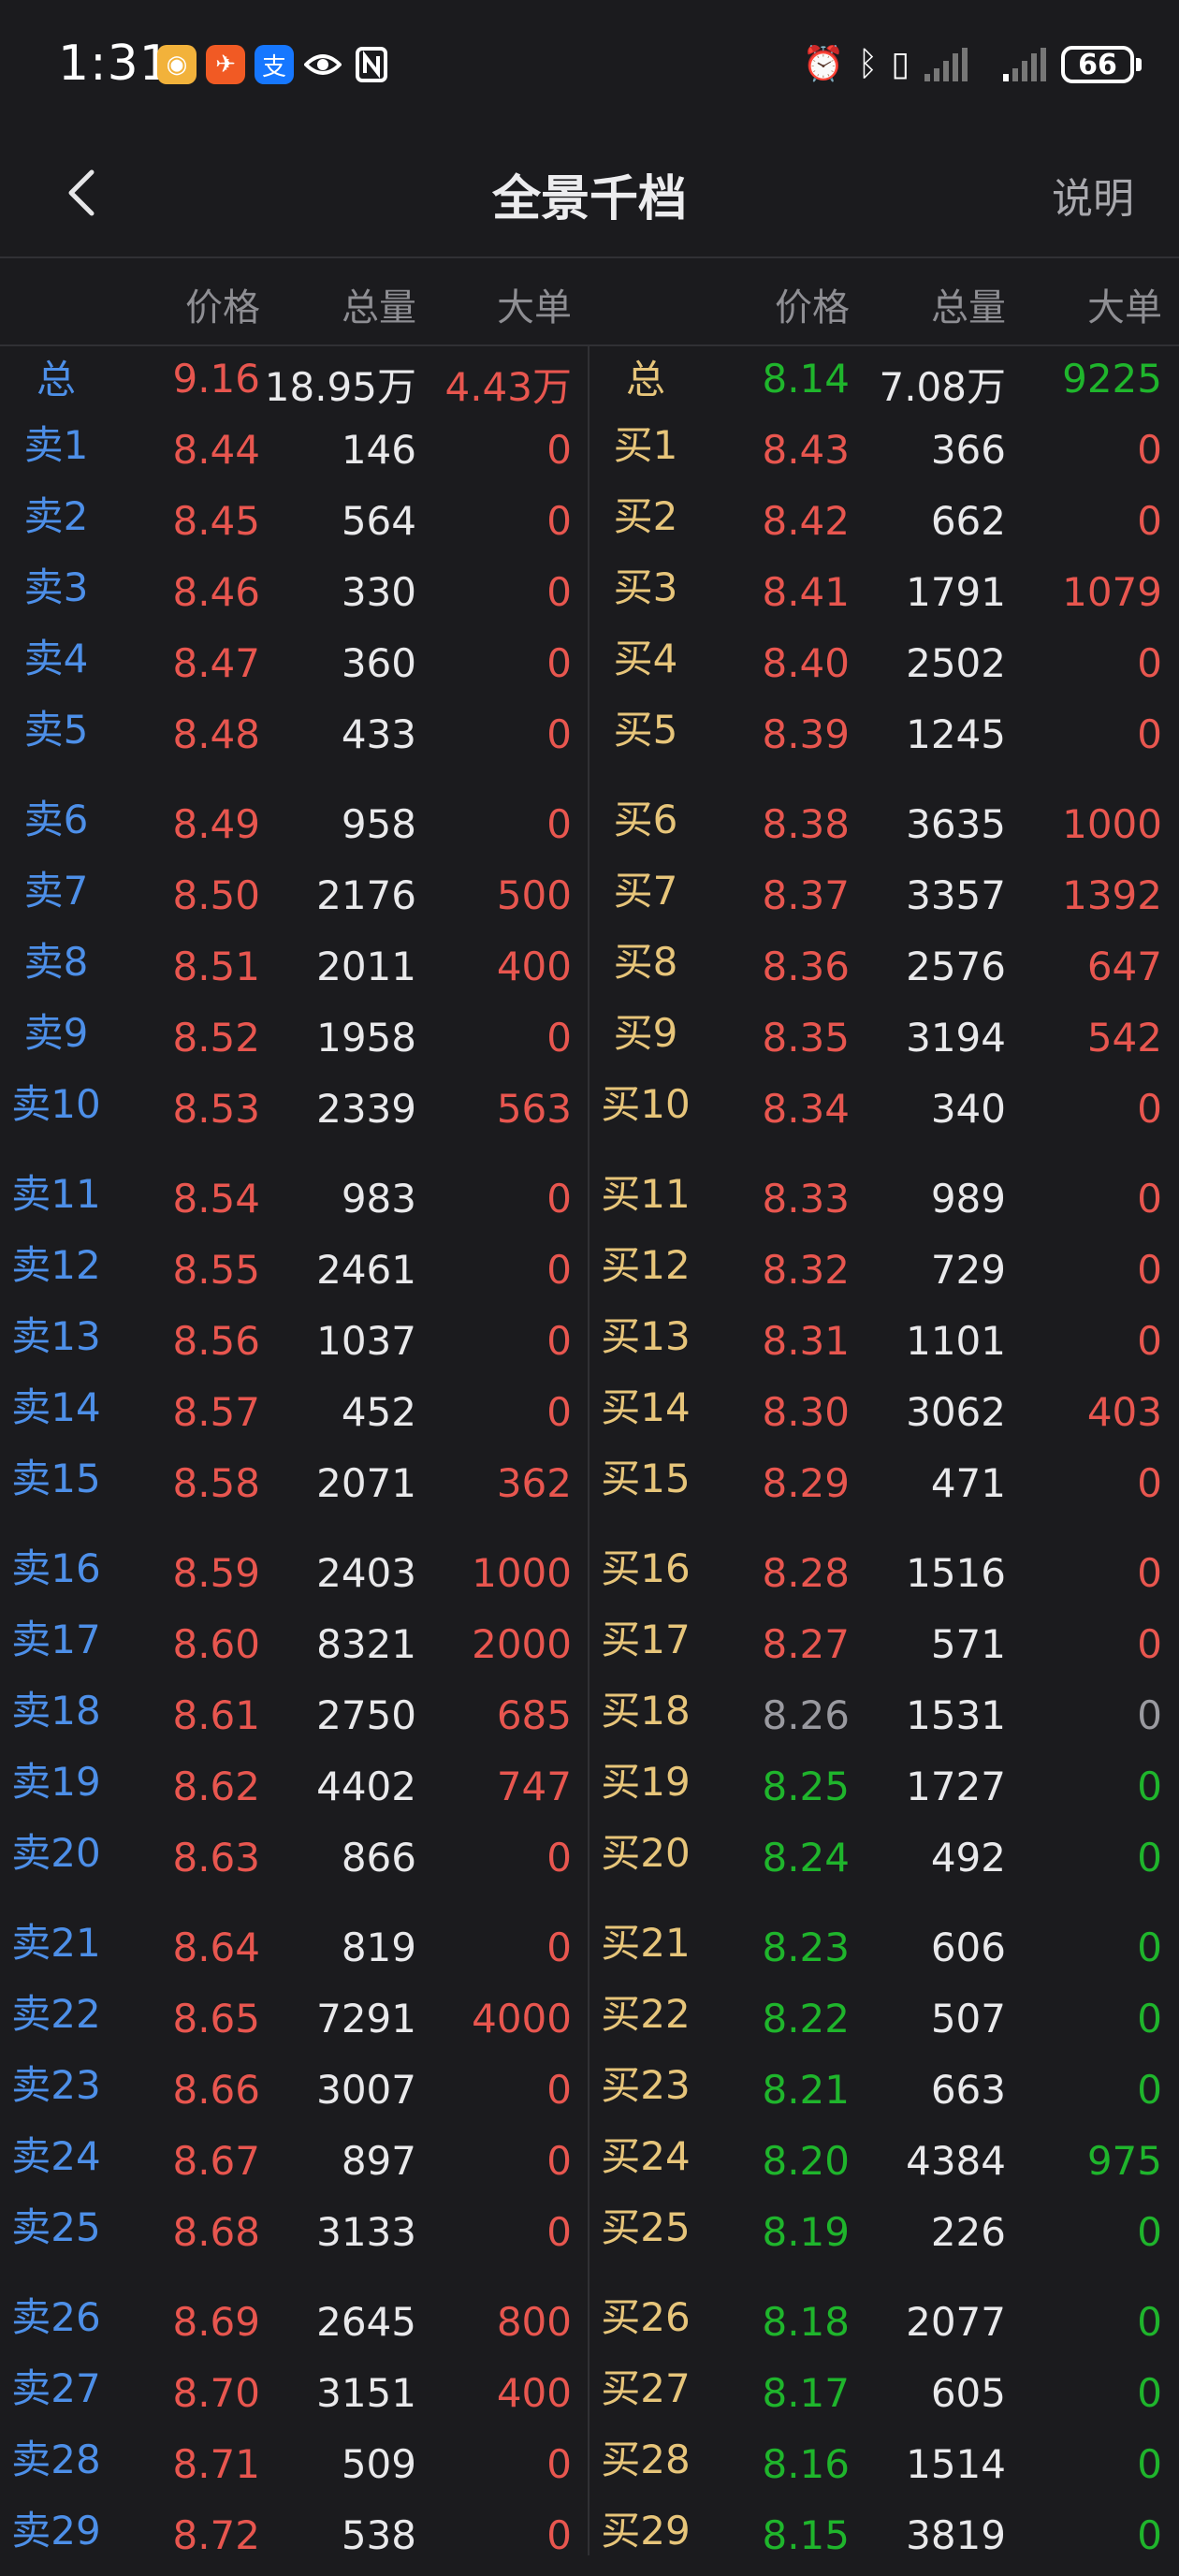 The image size is (1179, 2576). What do you see at coordinates (534, 1109) in the screenshot?
I see `sell-big-order: 563` at bounding box center [534, 1109].